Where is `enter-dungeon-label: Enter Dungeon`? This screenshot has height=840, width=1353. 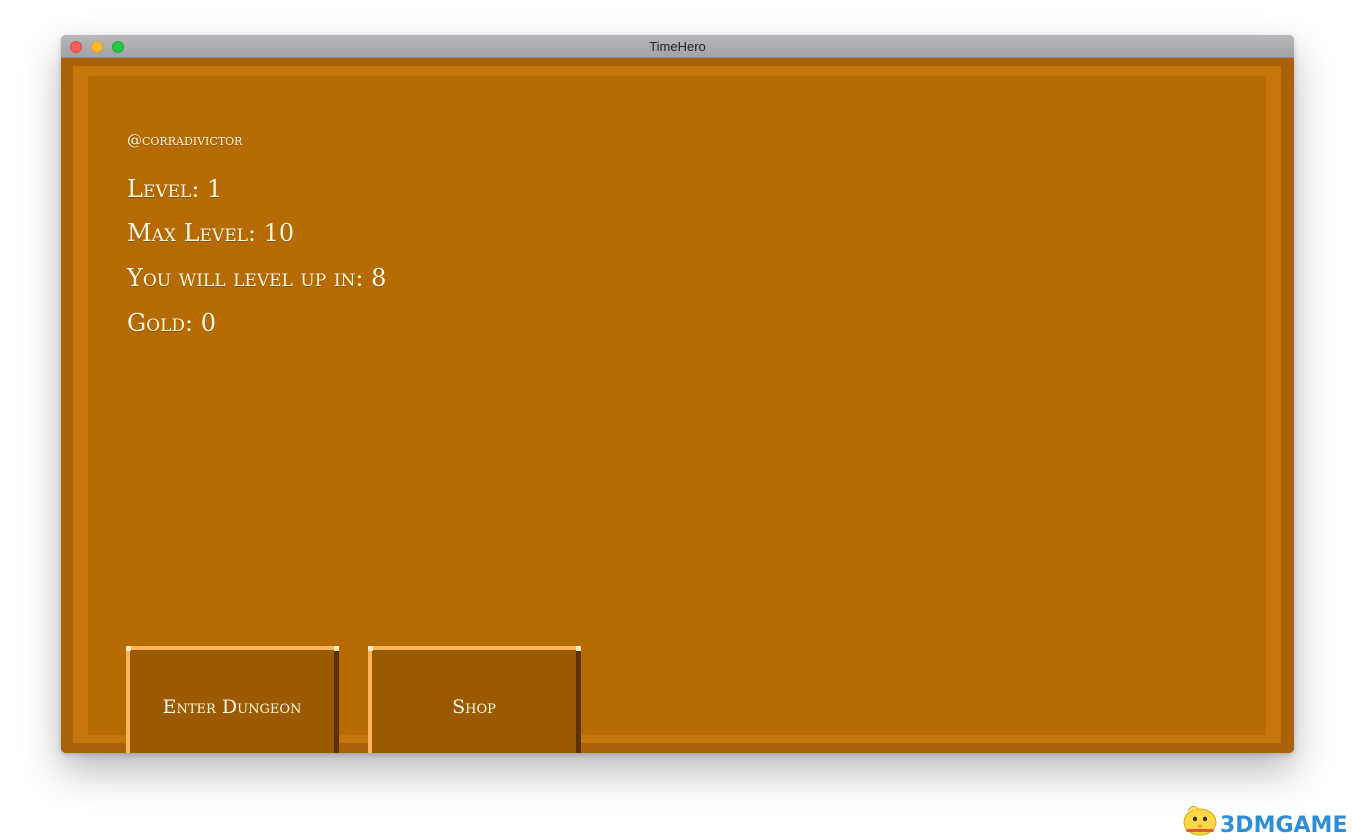
enter-dungeon-label: Enter Dungeon is located at coordinates (232, 707).